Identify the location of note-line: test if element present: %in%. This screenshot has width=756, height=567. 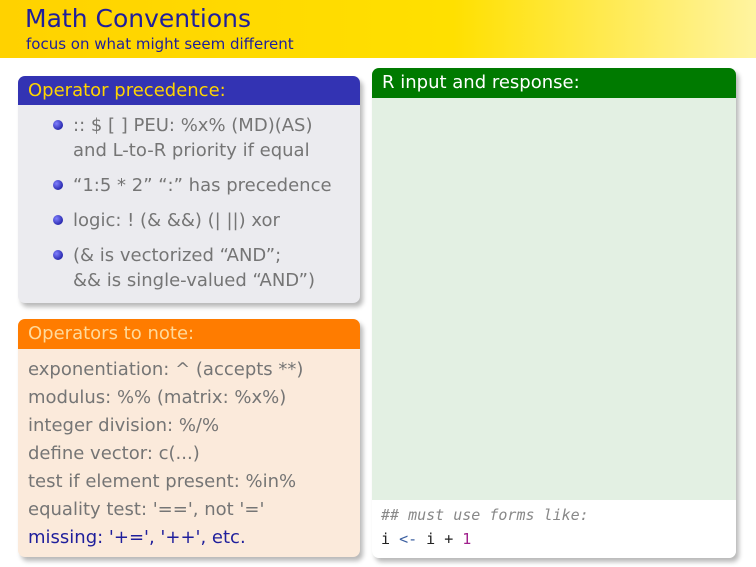
(162, 481).